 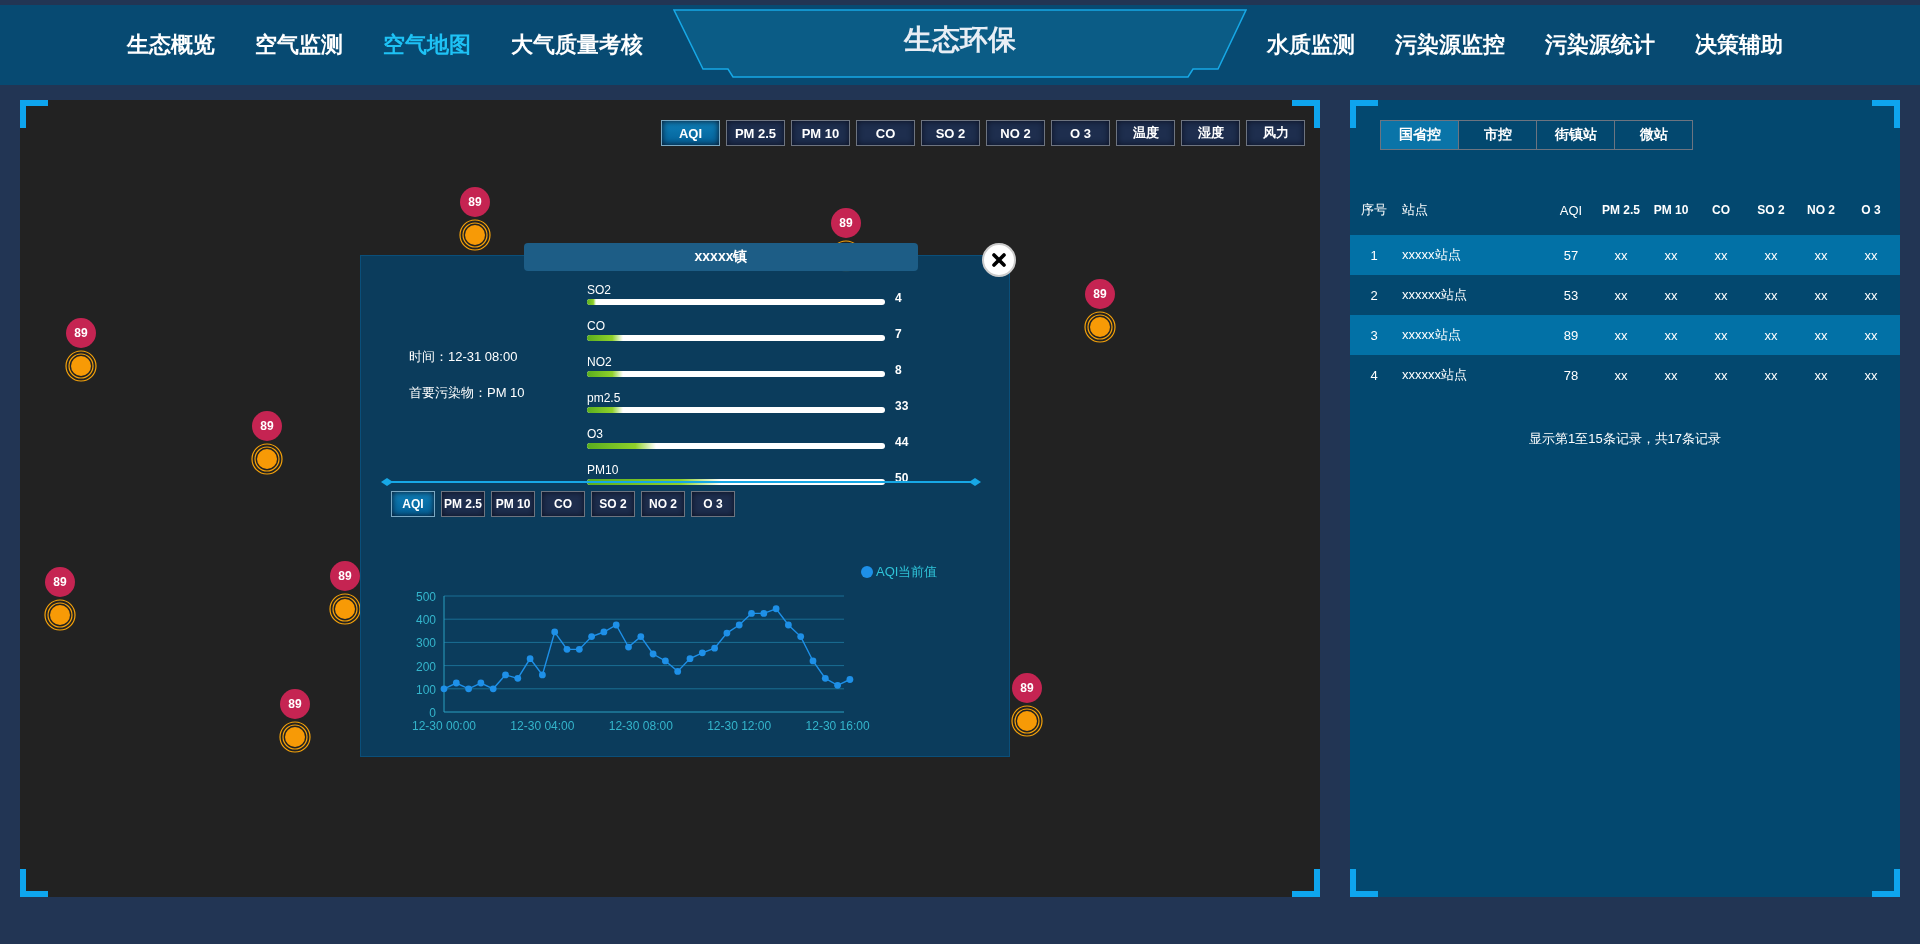 What do you see at coordinates (902, 442) in the screenshot?
I see `pollutant-reading: 44` at bounding box center [902, 442].